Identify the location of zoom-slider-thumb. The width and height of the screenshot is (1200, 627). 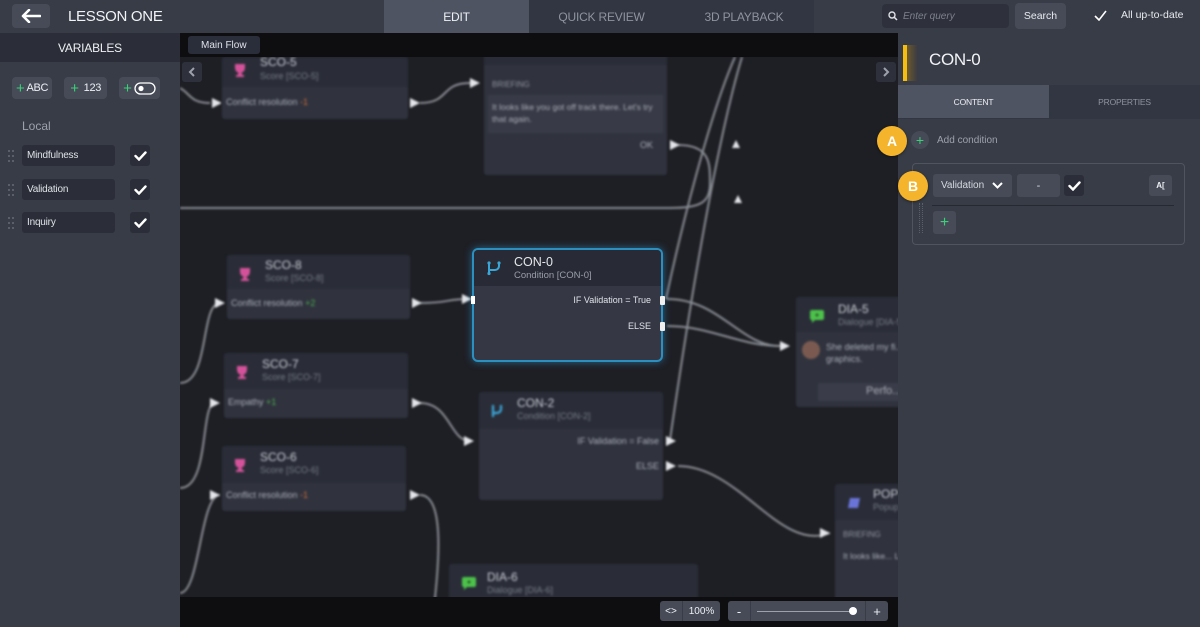
(853, 611).